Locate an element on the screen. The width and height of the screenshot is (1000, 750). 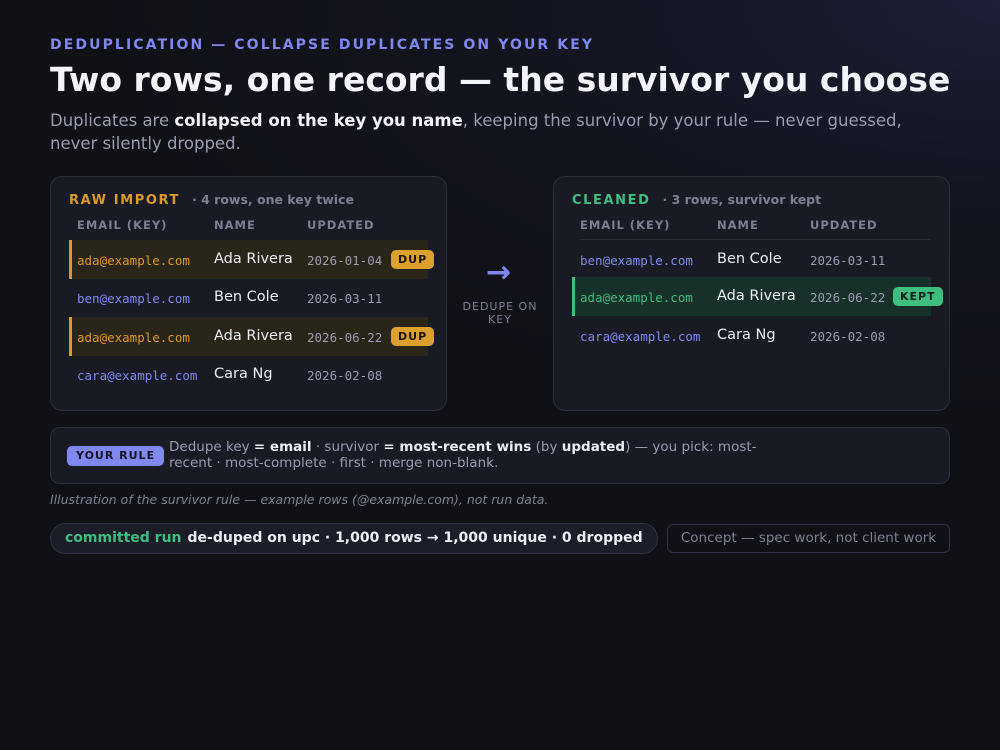
clean-card-label: CLEANED is located at coordinates (611, 200).